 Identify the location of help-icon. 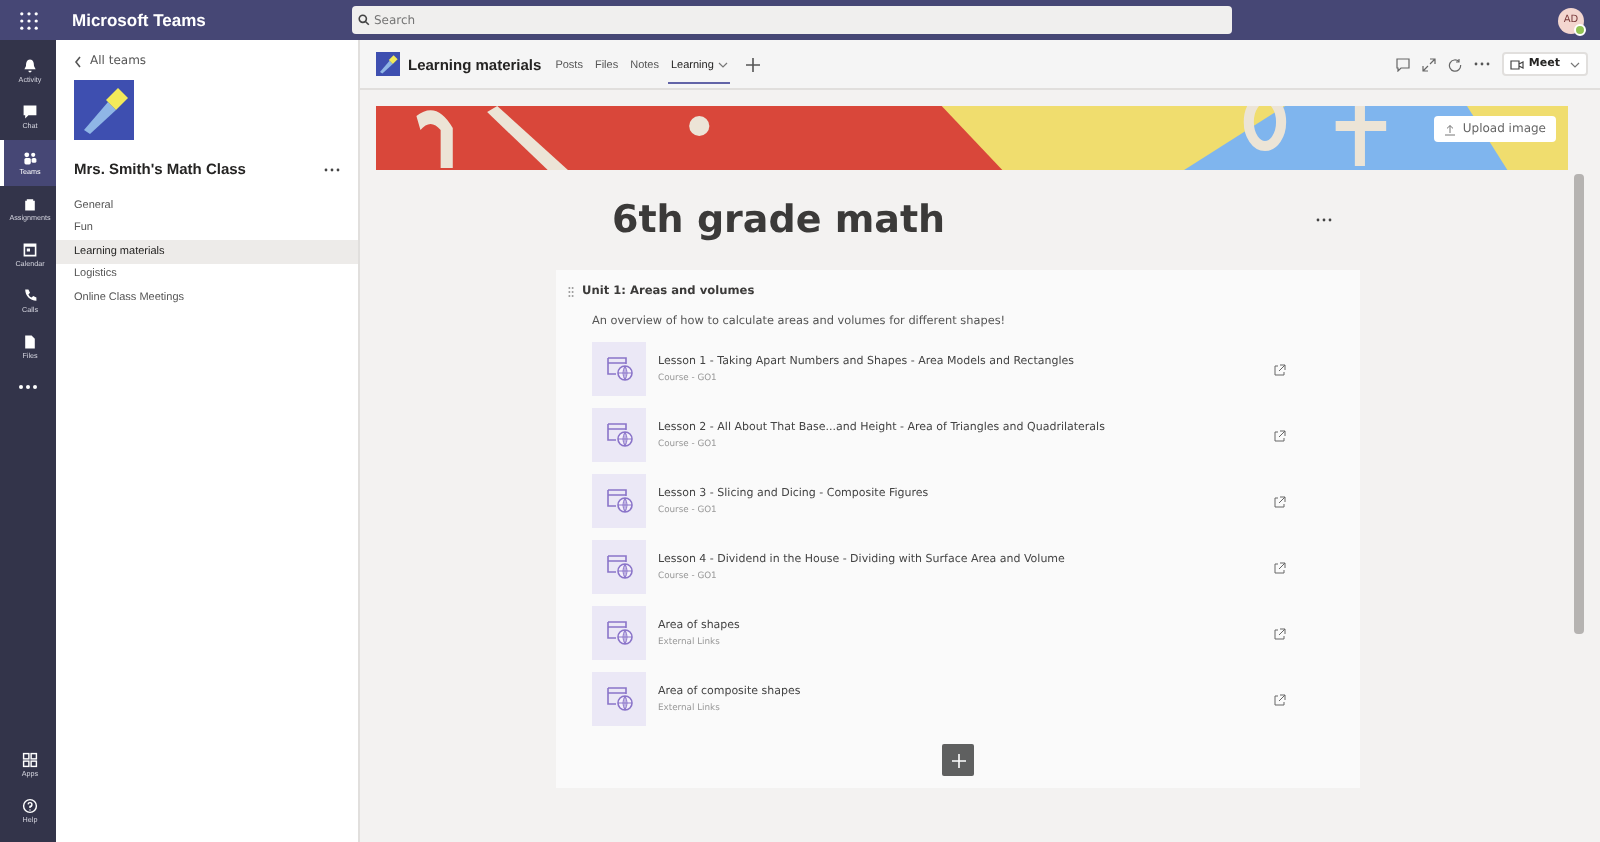
(30, 806).